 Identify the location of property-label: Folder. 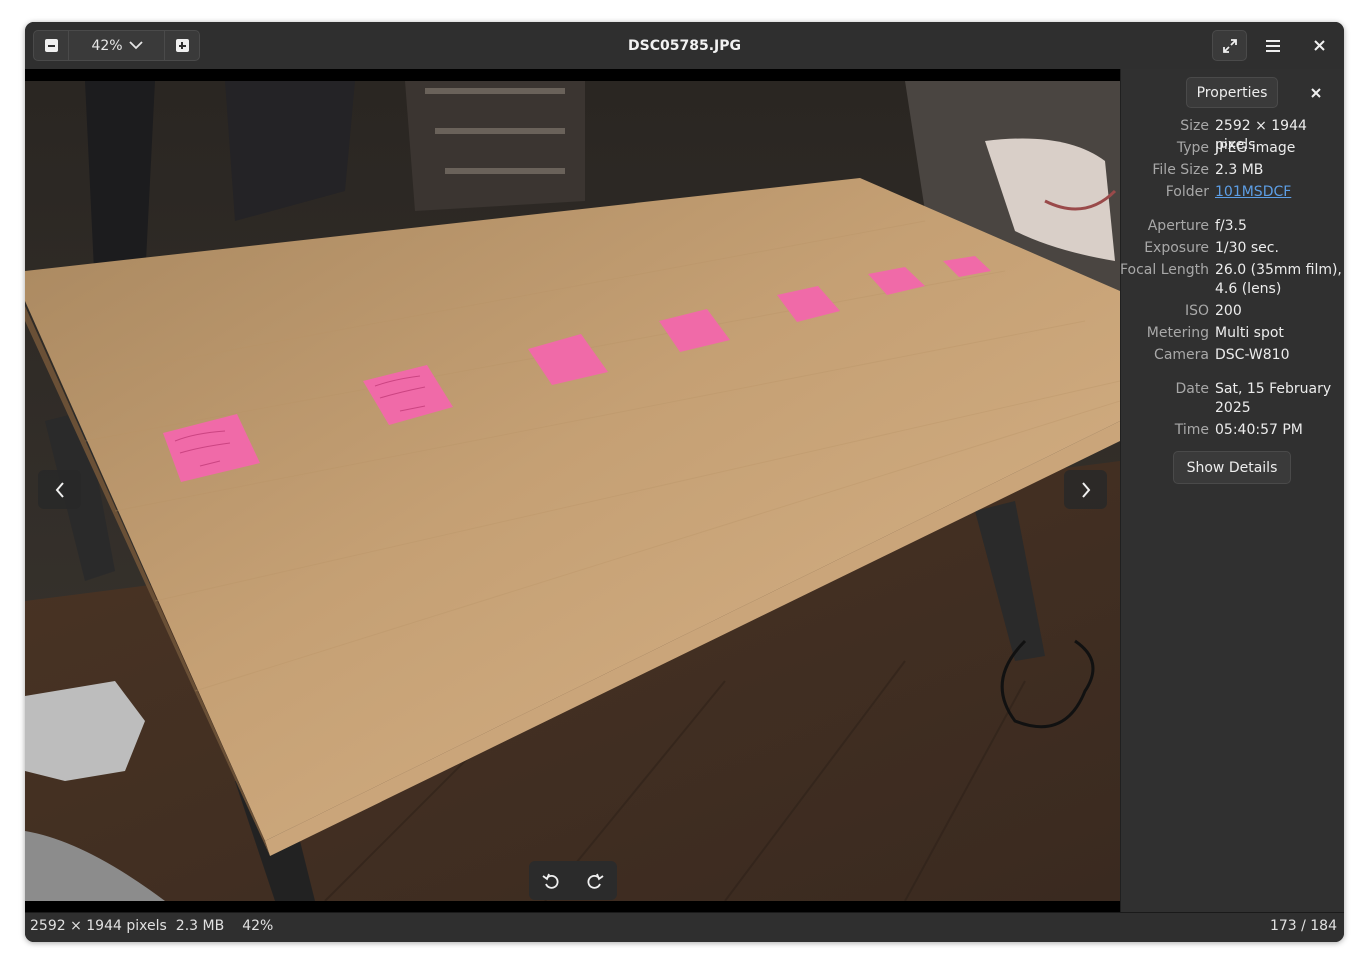
(1187, 192).